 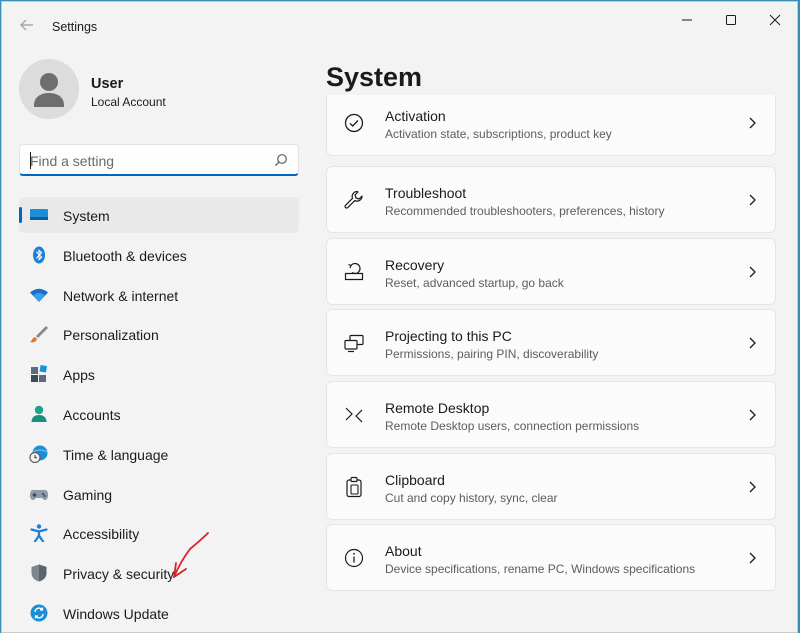 What do you see at coordinates (101, 534) in the screenshot?
I see `sidebar-item-label: Accessibility` at bounding box center [101, 534].